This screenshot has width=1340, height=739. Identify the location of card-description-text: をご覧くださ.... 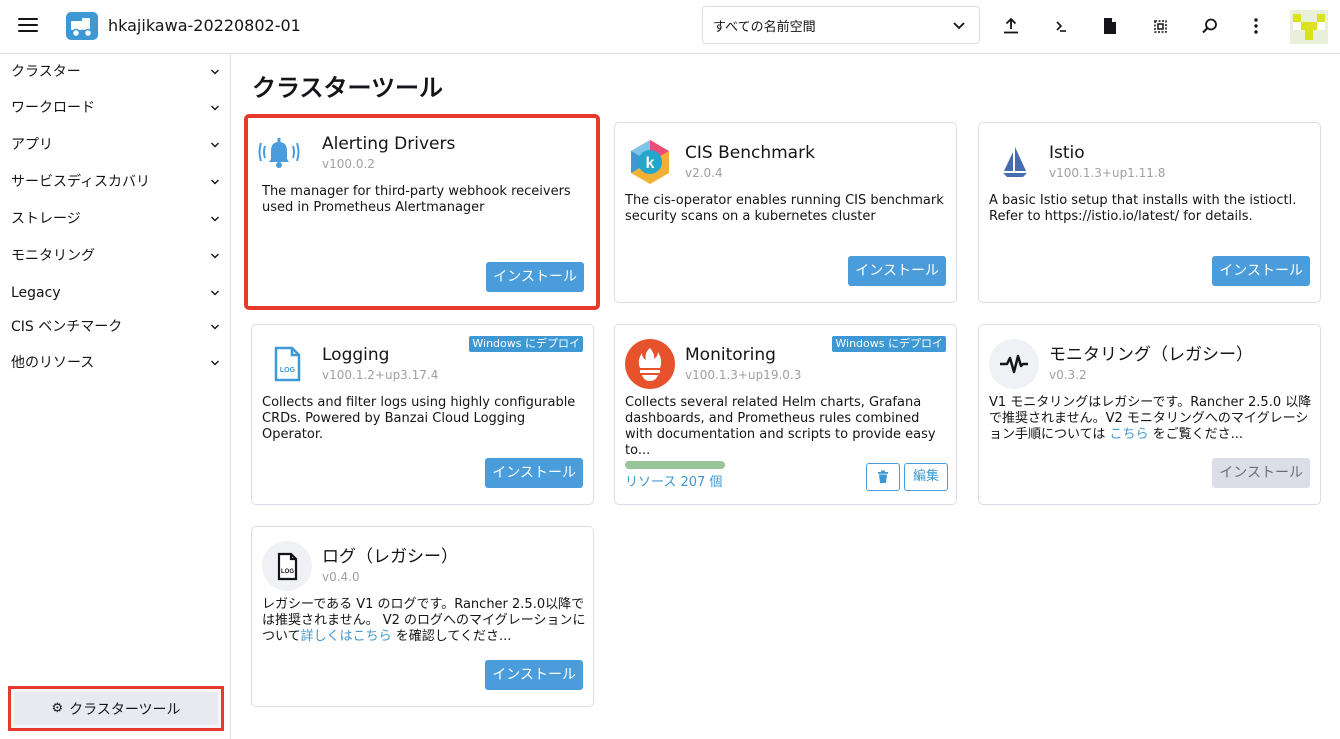
(1196, 434).